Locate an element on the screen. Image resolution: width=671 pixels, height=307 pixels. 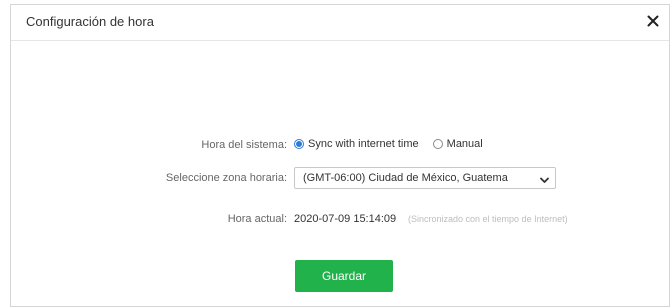
radio-sync-internet-label: Sync with internet time is located at coordinates (363, 144).